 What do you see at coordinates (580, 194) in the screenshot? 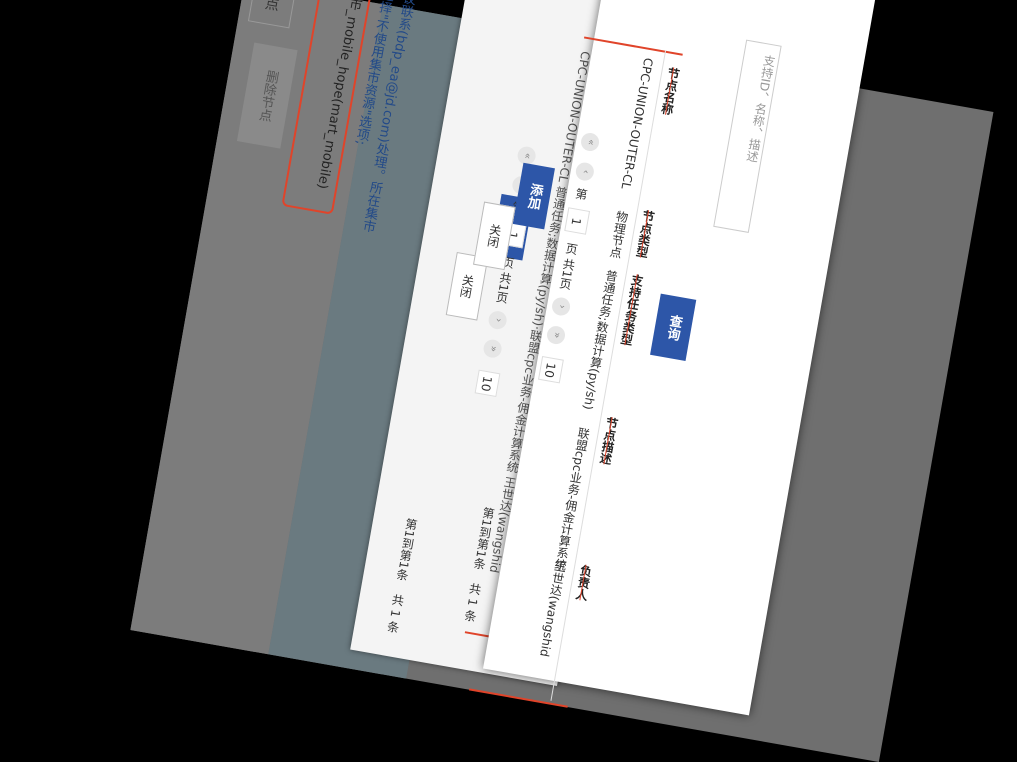
I see `page-prefix: 第` at bounding box center [580, 194].